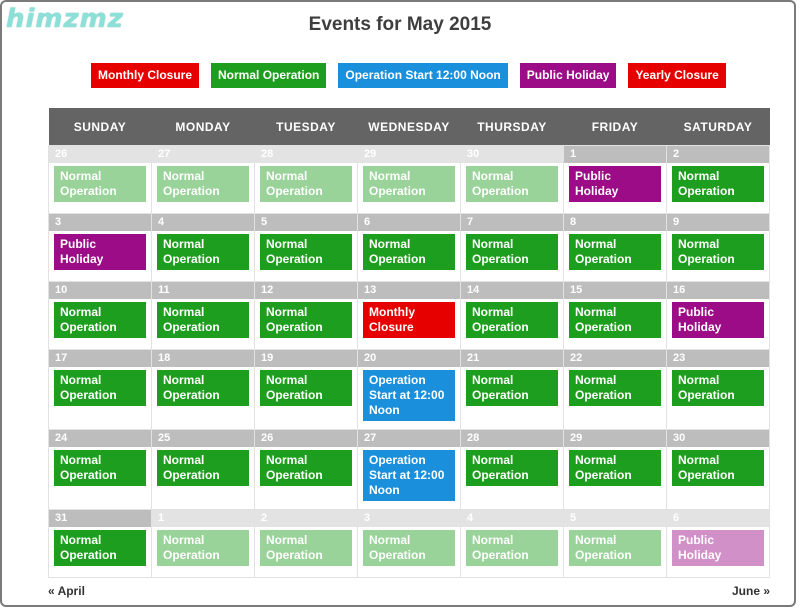  I want to click on day-cell: 12 Normal Operation, so click(306, 315).